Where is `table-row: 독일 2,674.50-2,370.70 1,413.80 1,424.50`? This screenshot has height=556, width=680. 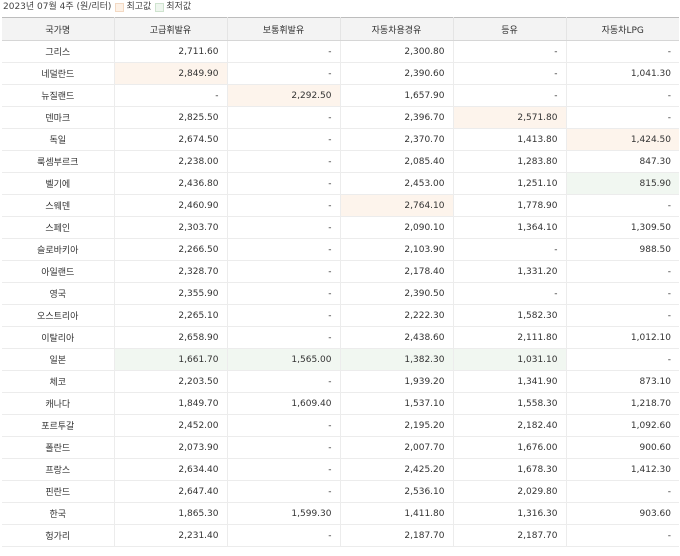
table-row: 독일 2,674.50-2,370.70 1,413.80 1,424.50 is located at coordinates (340, 139).